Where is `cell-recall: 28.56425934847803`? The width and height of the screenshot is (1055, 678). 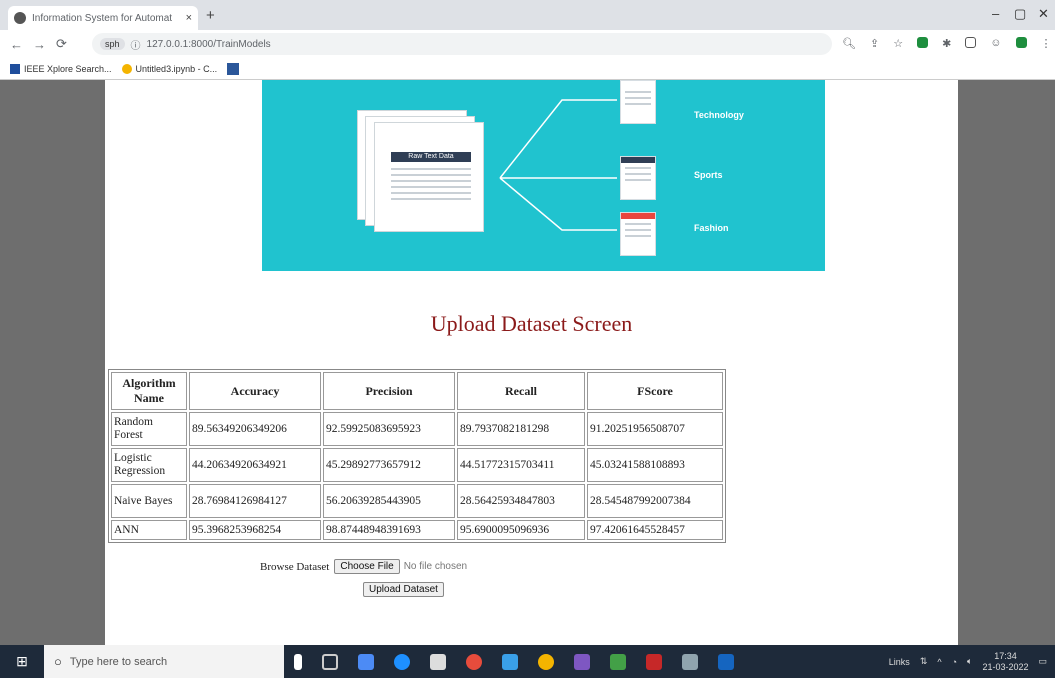
cell-recall: 28.56425934847803 is located at coordinates (521, 501).